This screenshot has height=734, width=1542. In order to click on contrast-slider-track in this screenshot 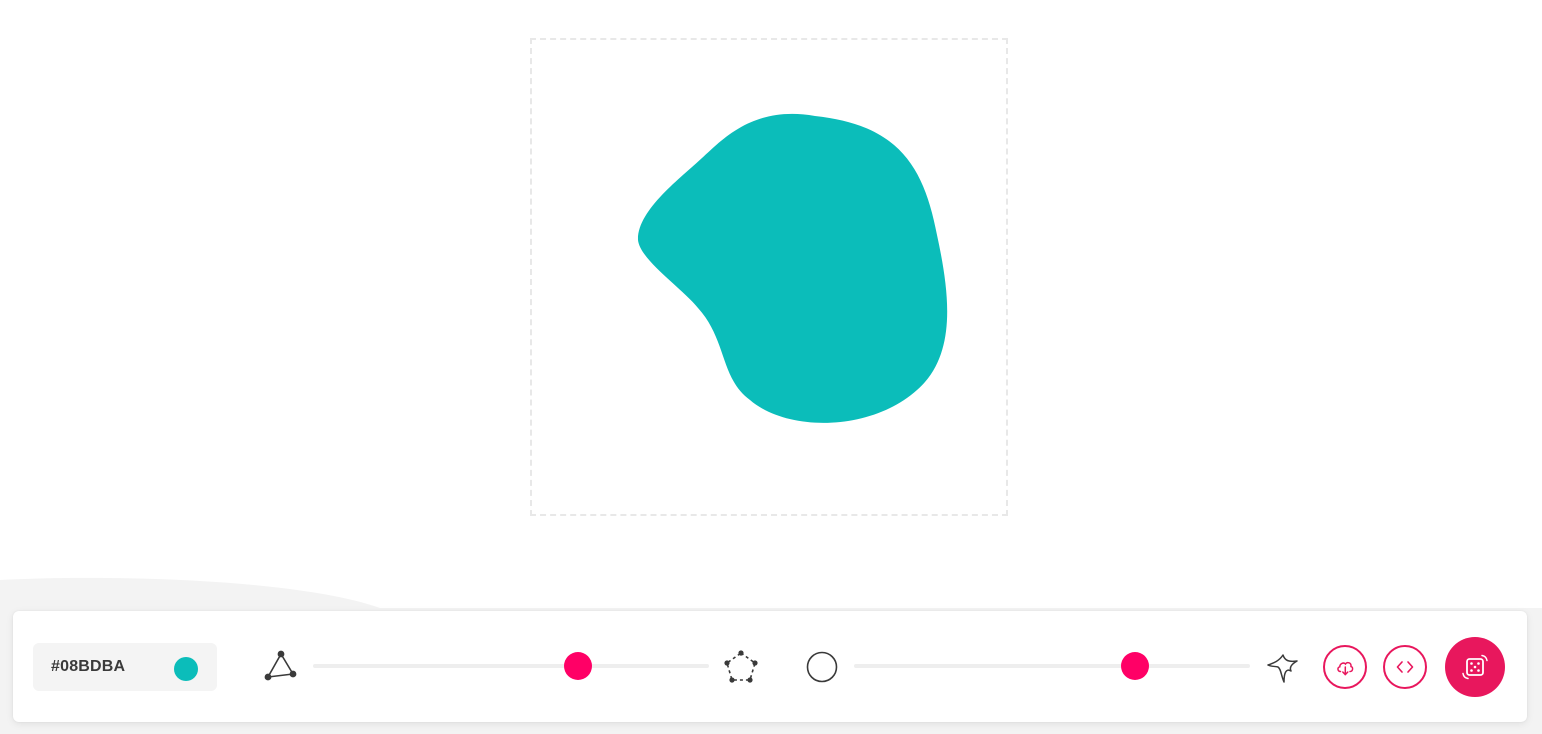, I will do `click(1052, 666)`.